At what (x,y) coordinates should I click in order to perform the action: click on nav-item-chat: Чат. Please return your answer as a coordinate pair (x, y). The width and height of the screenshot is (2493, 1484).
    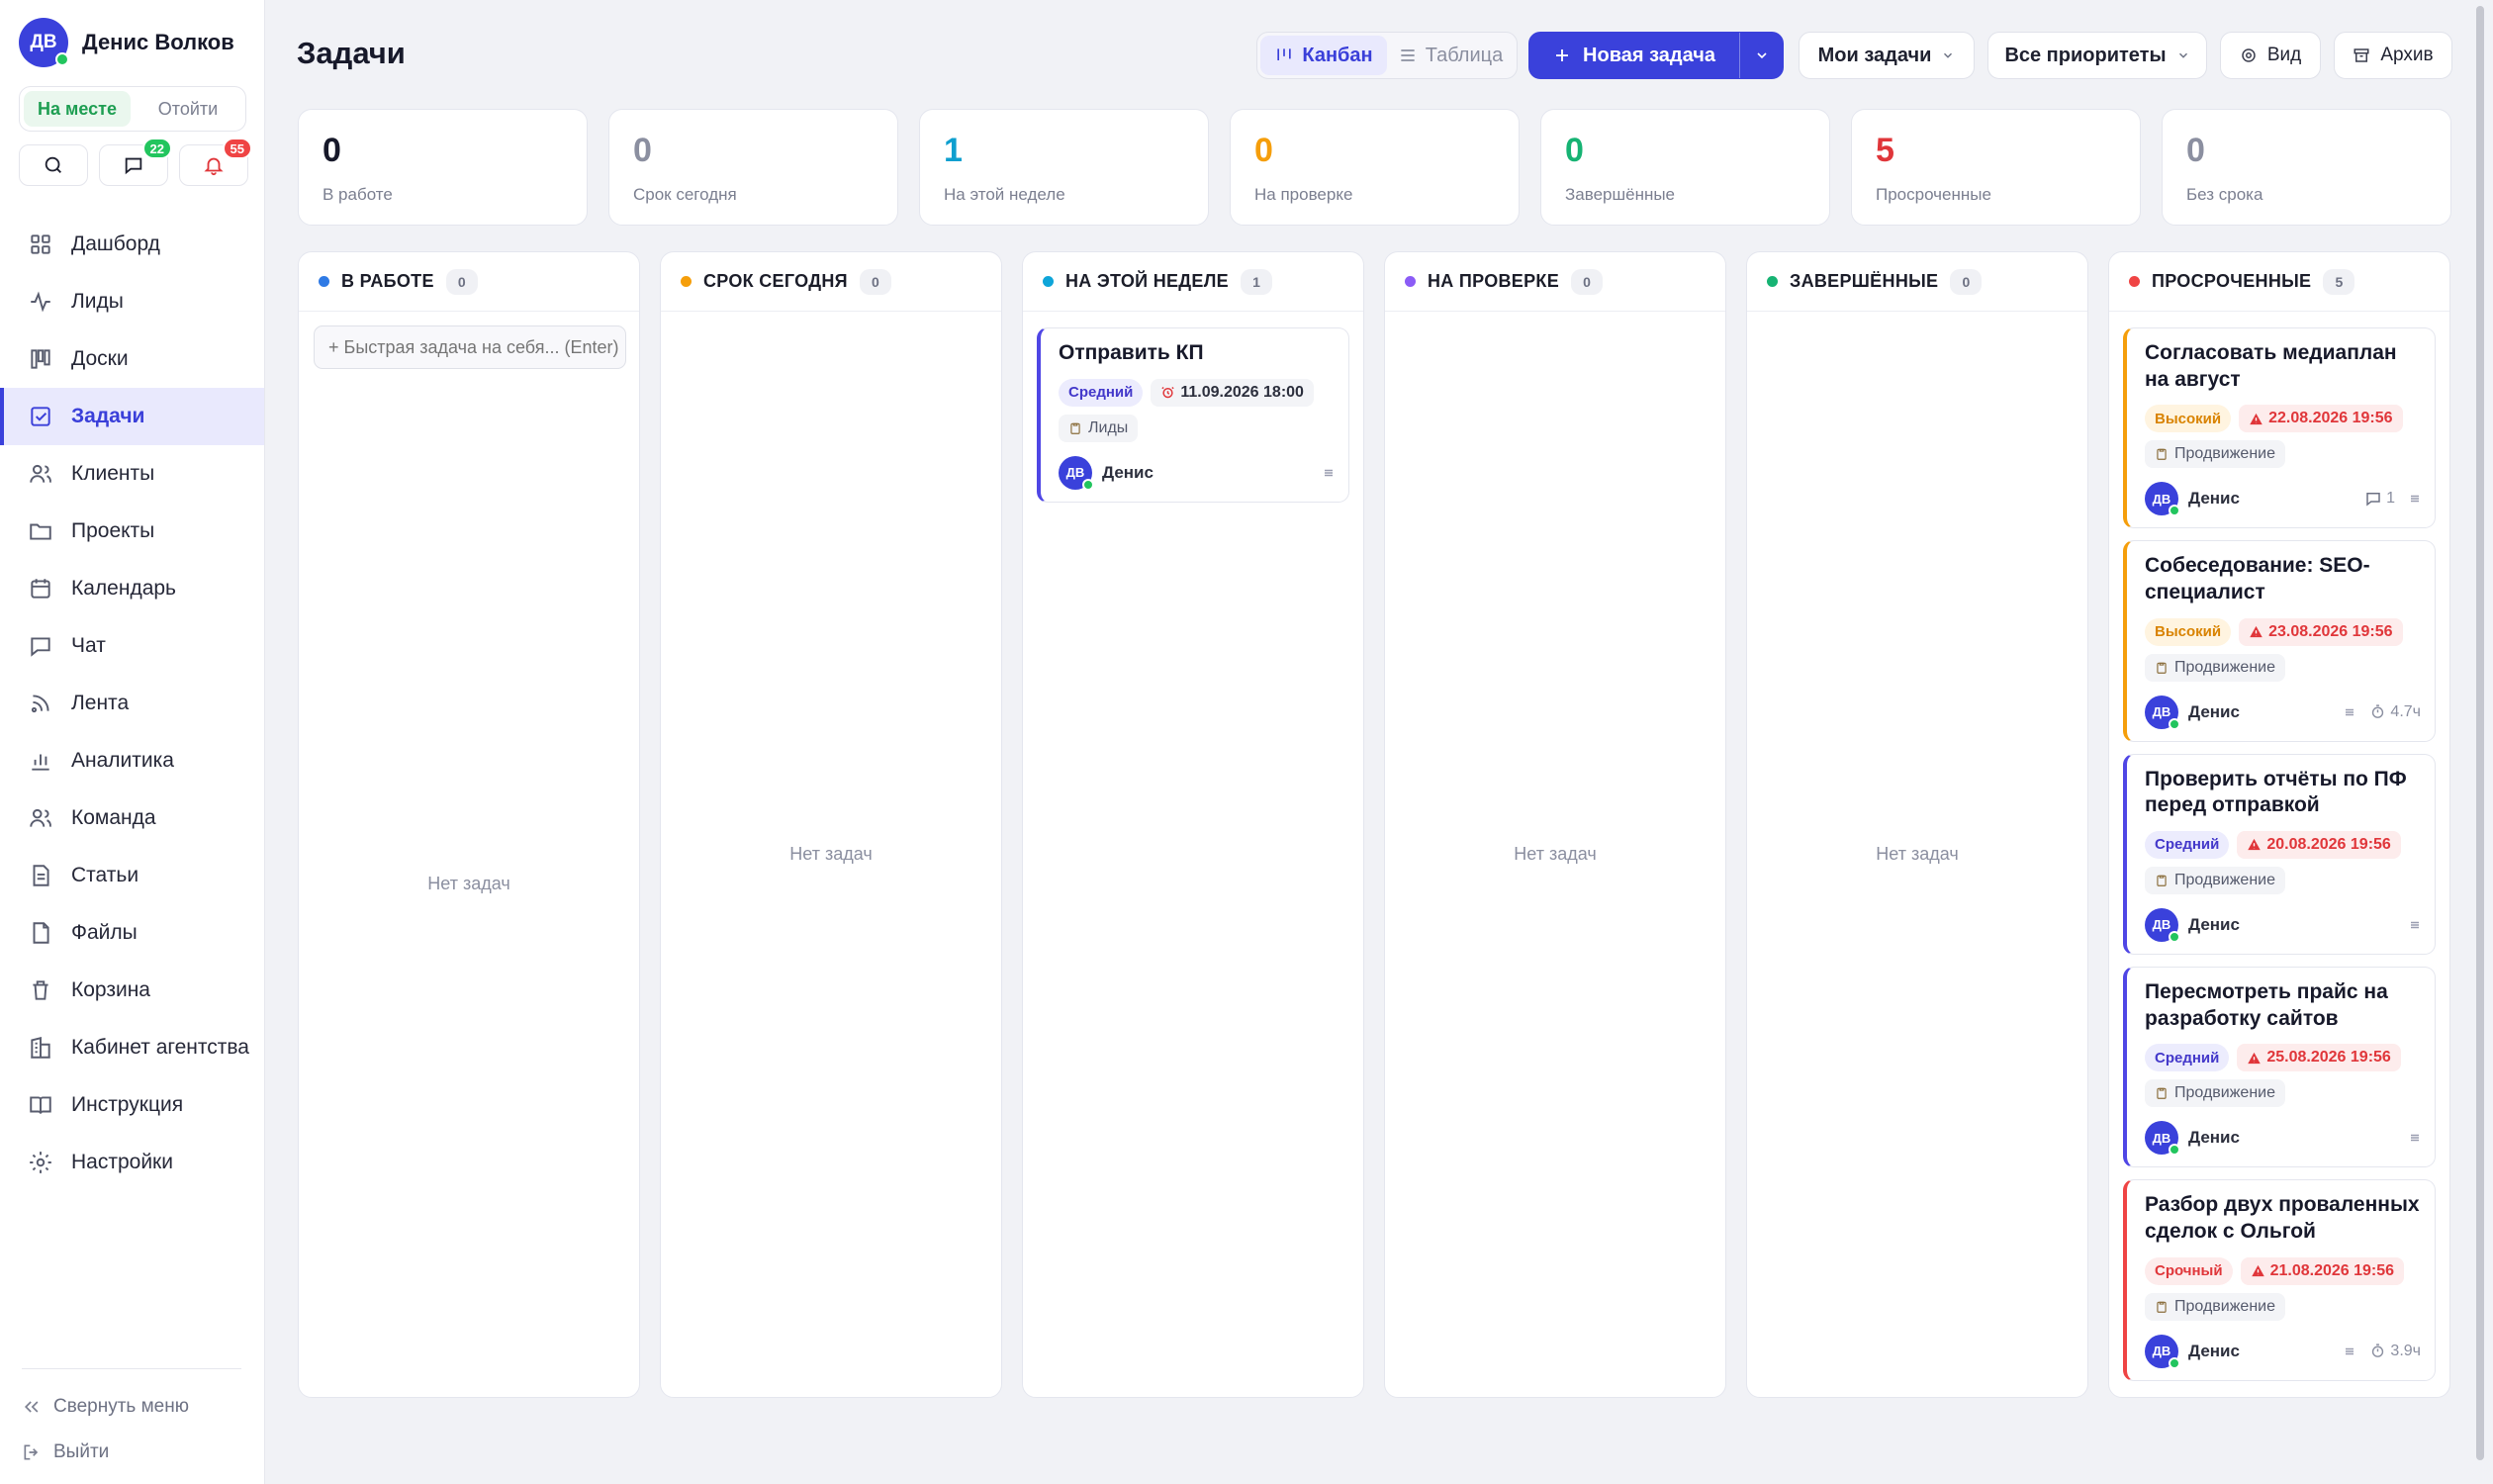
    Looking at the image, I should click on (132, 646).